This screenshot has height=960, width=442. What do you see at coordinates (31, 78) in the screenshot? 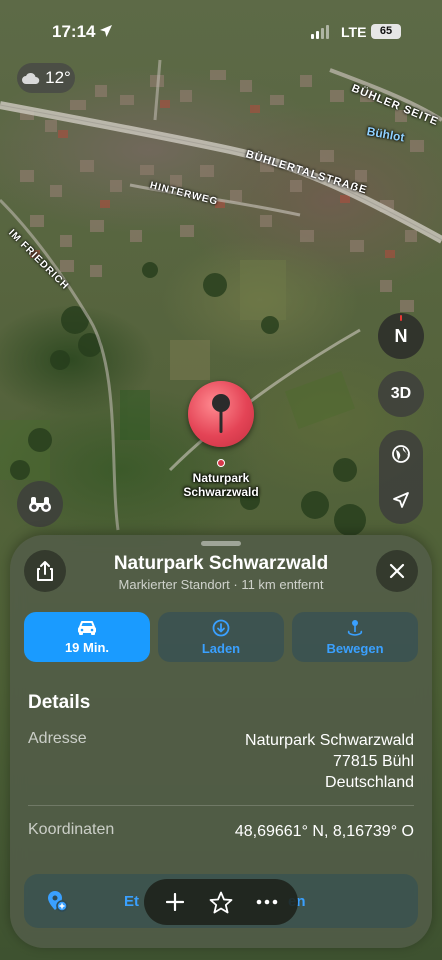
I see `cloud-icon` at bounding box center [31, 78].